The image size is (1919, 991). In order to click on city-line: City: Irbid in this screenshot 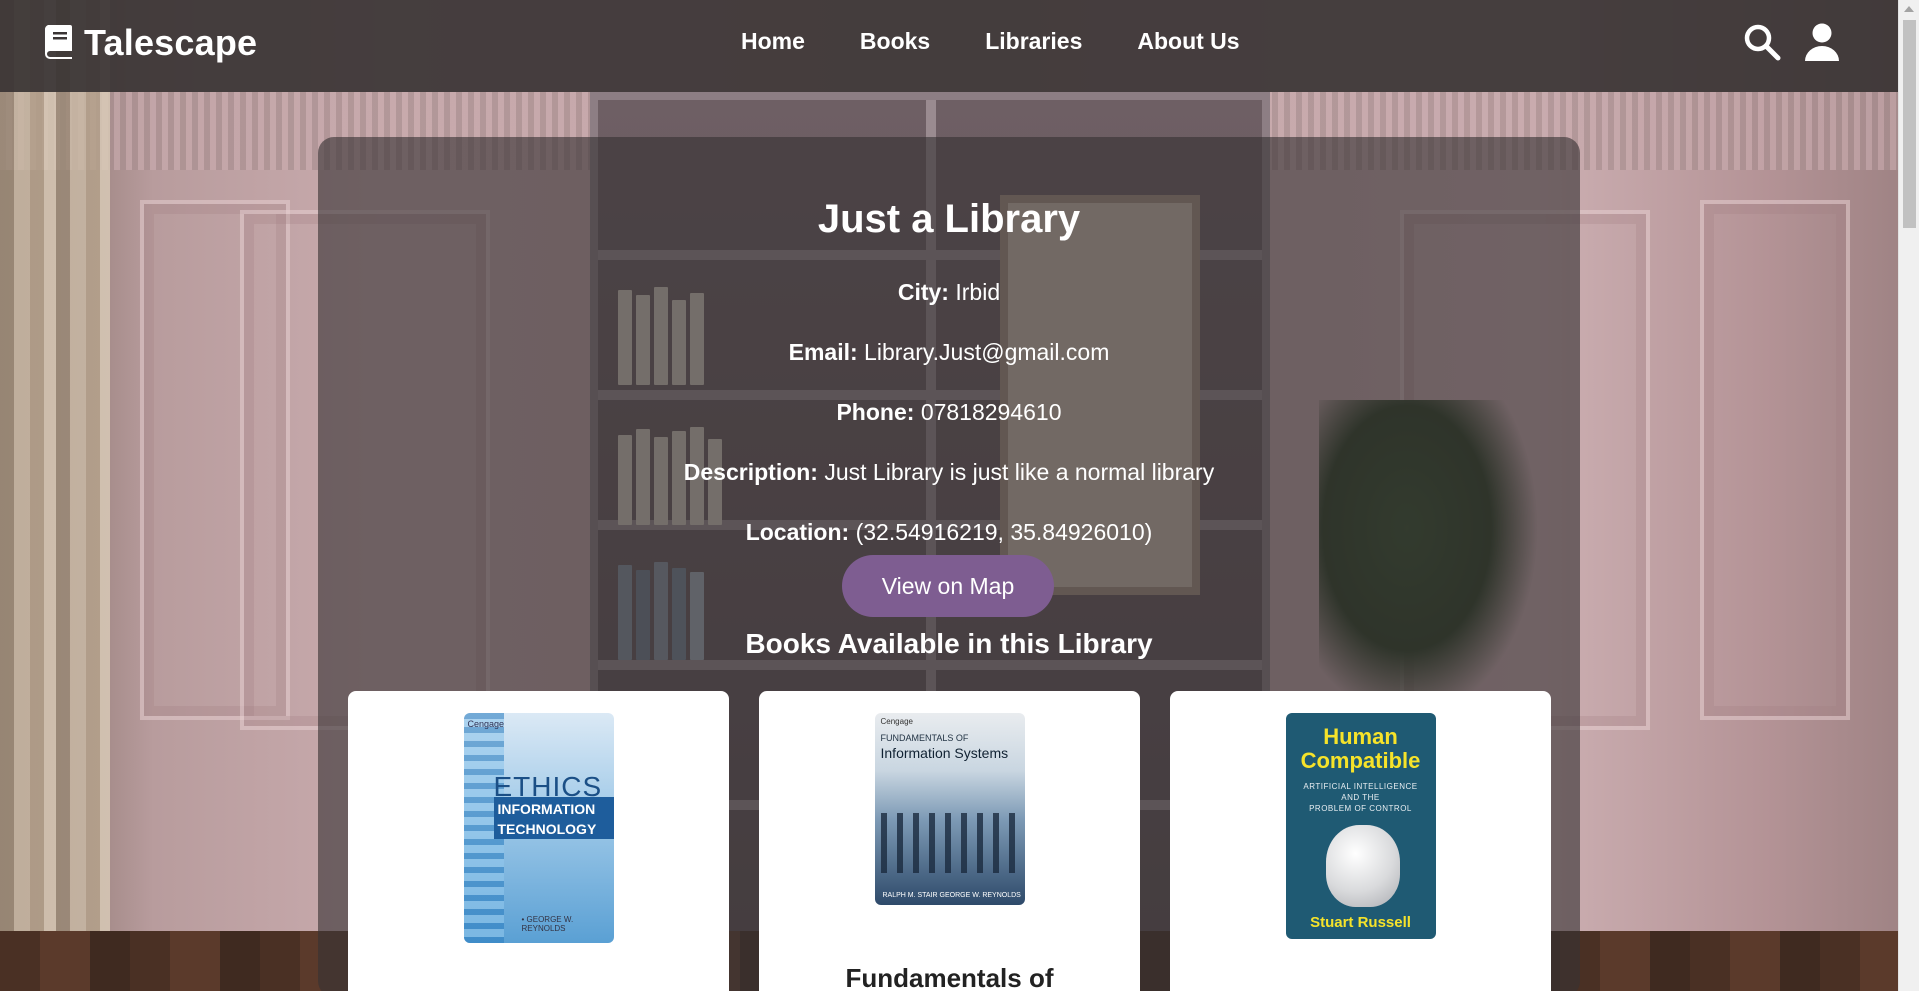, I will do `click(949, 292)`.